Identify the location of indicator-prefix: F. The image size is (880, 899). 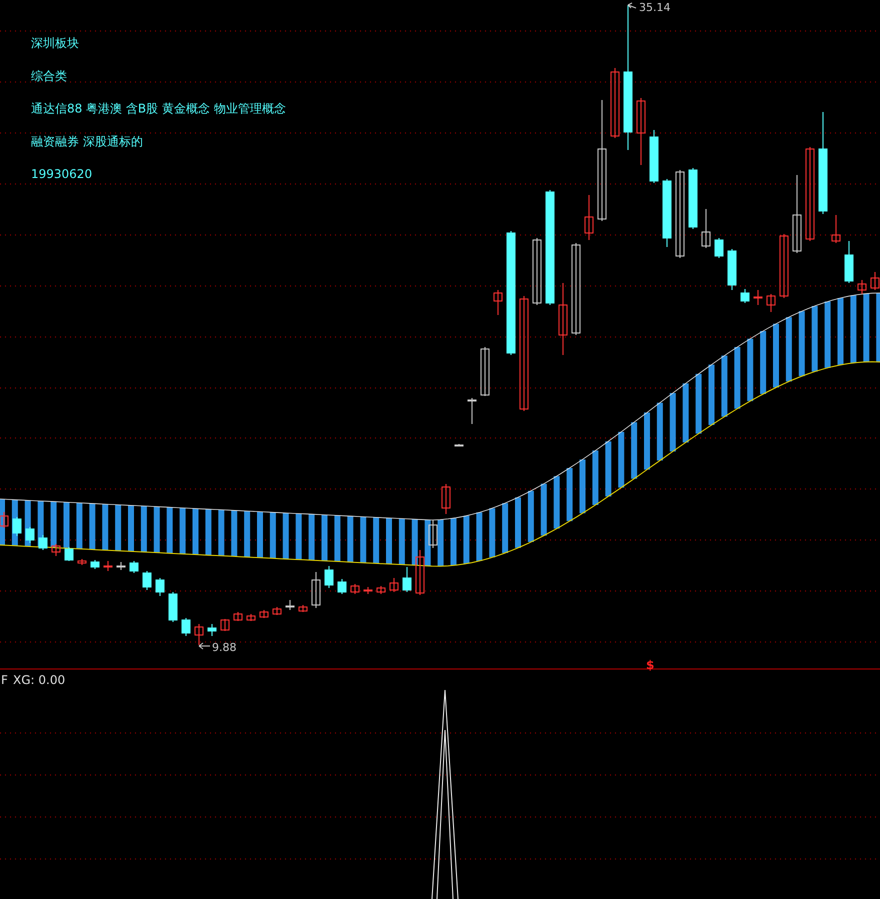
(4, 680).